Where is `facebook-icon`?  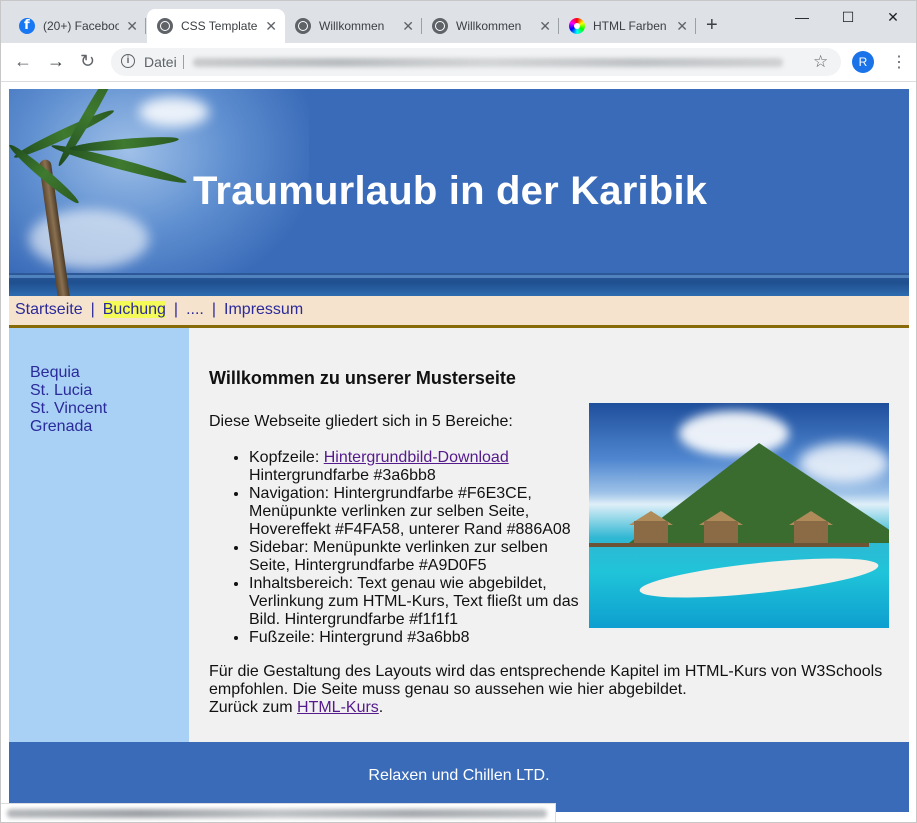 facebook-icon is located at coordinates (27, 26).